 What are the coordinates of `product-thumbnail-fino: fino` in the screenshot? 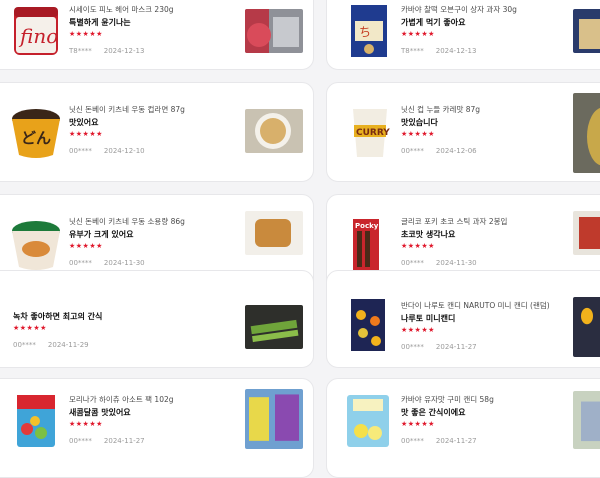 It's located at (36, 31).